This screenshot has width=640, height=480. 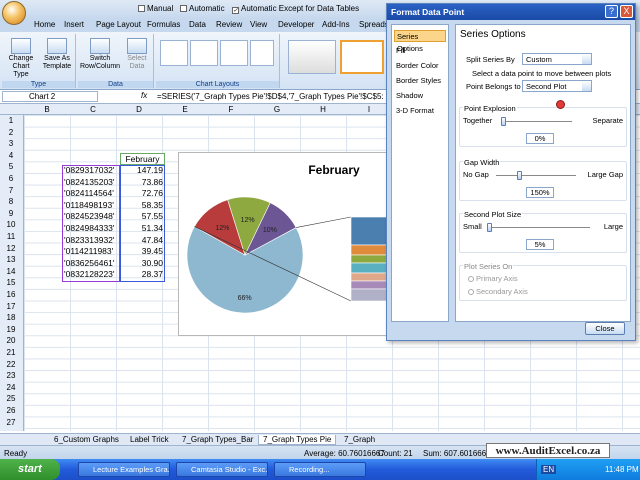 What do you see at coordinates (11, 120) in the screenshot?
I see `row-header: 1` at bounding box center [11, 120].